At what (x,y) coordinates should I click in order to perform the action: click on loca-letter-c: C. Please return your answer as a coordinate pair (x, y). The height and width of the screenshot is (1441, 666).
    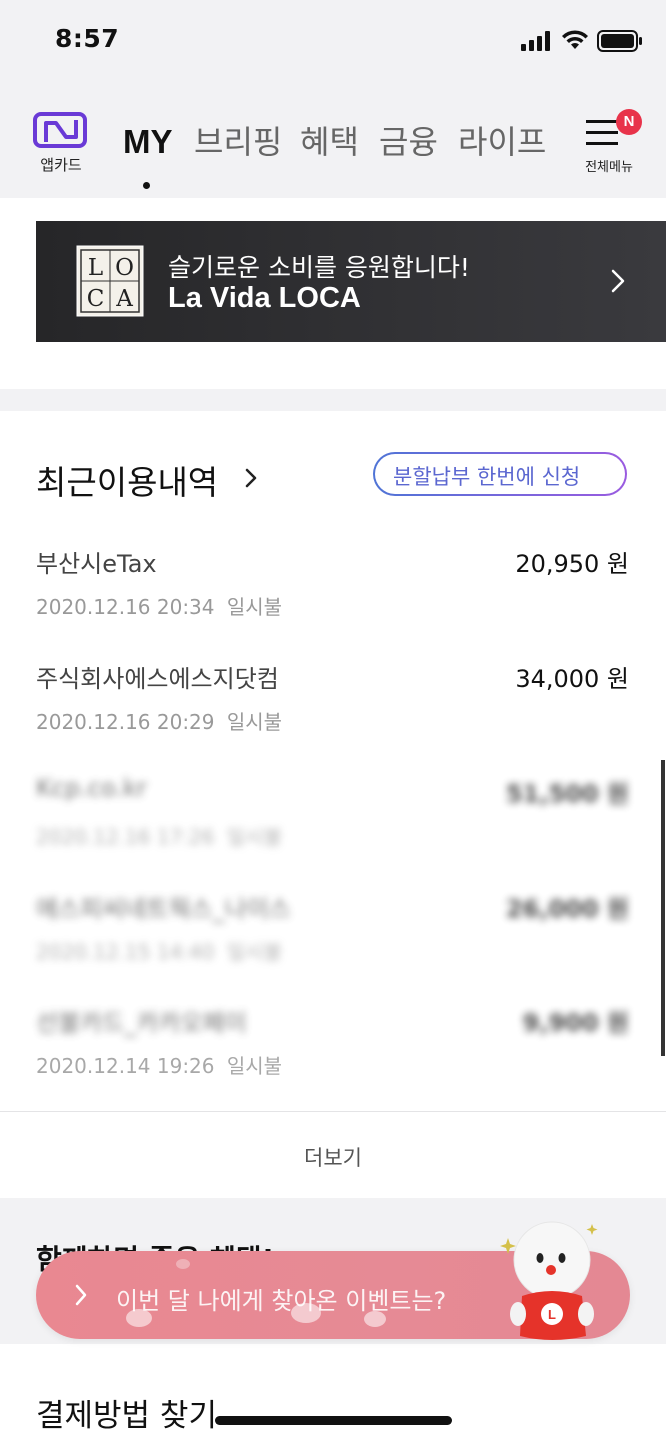
    Looking at the image, I should click on (96, 299).